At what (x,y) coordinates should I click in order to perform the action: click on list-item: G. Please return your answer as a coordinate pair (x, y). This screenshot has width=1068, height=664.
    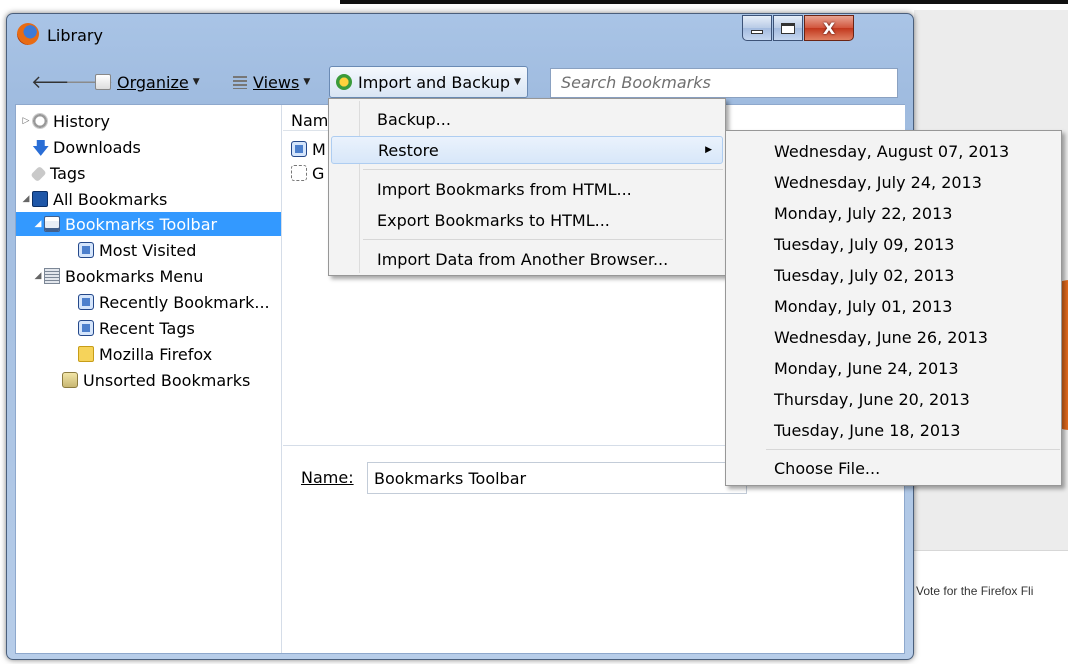
    Looking at the image, I should click on (307, 173).